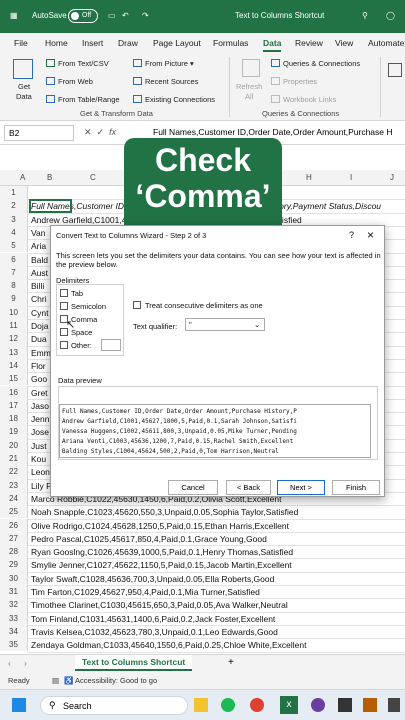 The width and height of the screenshot is (405, 720). I want to click on prev-sheet-icon: ‹, so click(9, 663).